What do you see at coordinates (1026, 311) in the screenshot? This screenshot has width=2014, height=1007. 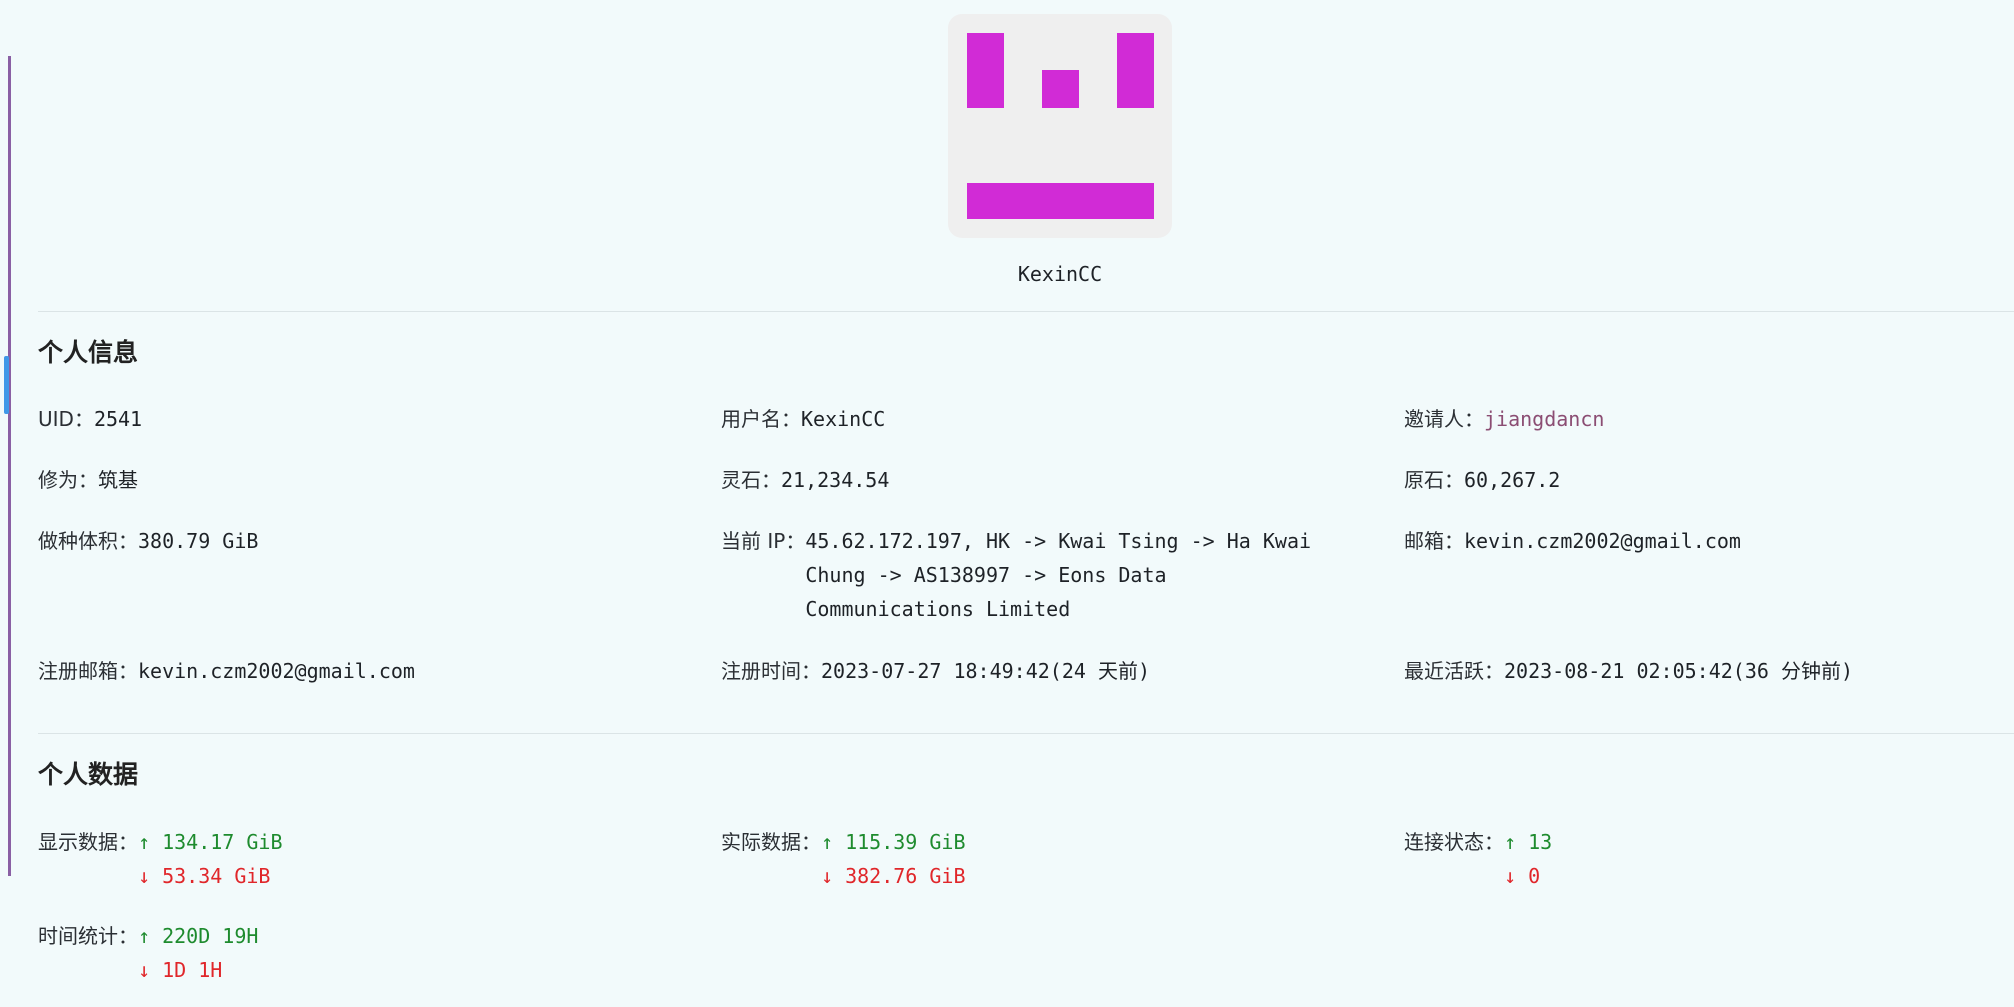 I see `divider-top` at bounding box center [1026, 311].